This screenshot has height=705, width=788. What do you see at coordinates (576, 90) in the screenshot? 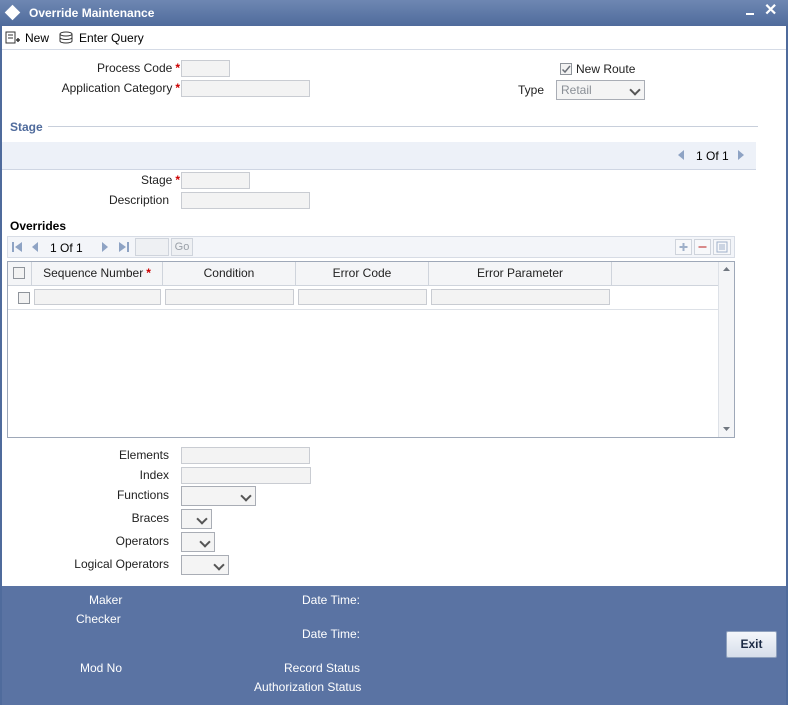
I see `type-select-value: Retail` at bounding box center [576, 90].